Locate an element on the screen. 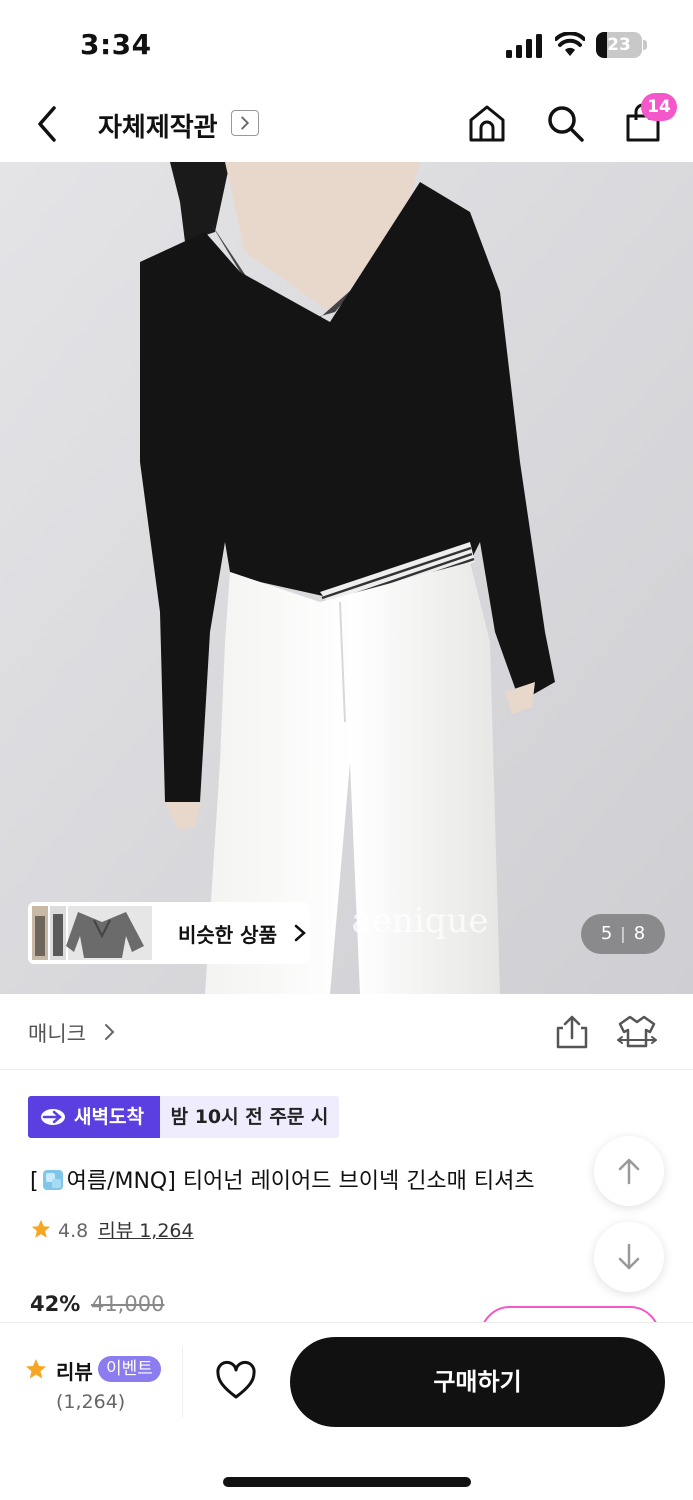 Image resolution: width=693 pixels, height=1500 pixels. search-icon is located at coordinates (565, 123).